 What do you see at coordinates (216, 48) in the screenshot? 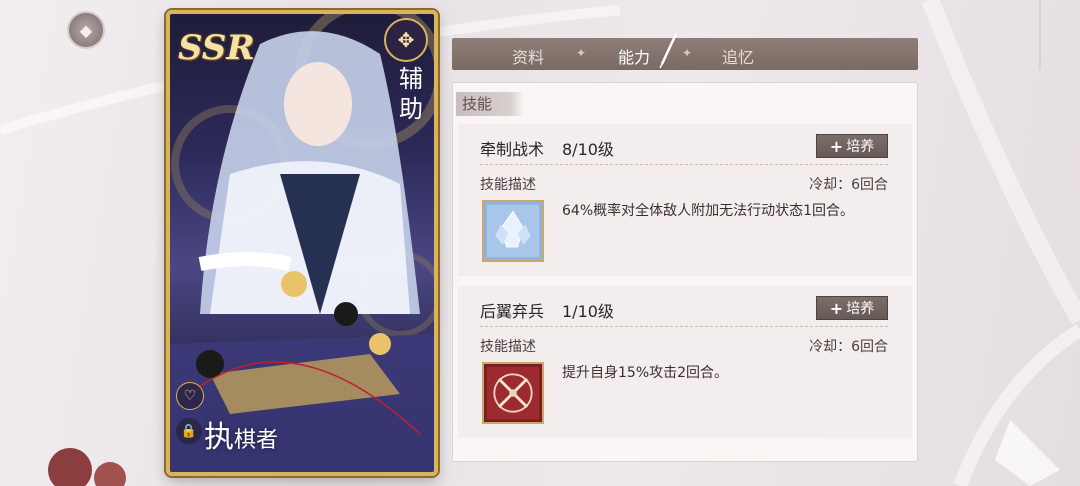
I see `rarity-badge: SSR` at bounding box center [216, 48].